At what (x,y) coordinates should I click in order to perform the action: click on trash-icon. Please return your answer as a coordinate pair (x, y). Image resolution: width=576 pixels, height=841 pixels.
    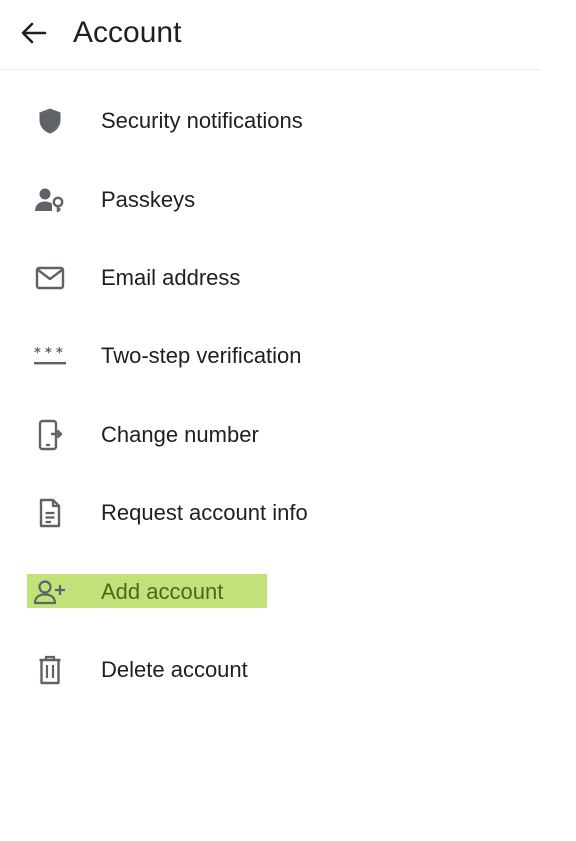
    Looking at the image, I should click on (50, 670).